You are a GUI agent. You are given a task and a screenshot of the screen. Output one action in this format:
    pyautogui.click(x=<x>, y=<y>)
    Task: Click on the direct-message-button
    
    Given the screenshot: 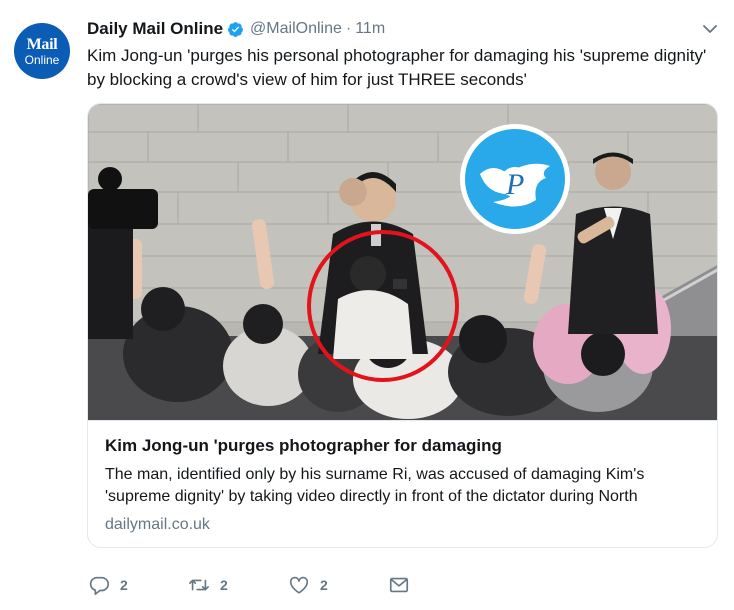 What is the action you would take?
    pyautogui.click(x=399, y=585)
    